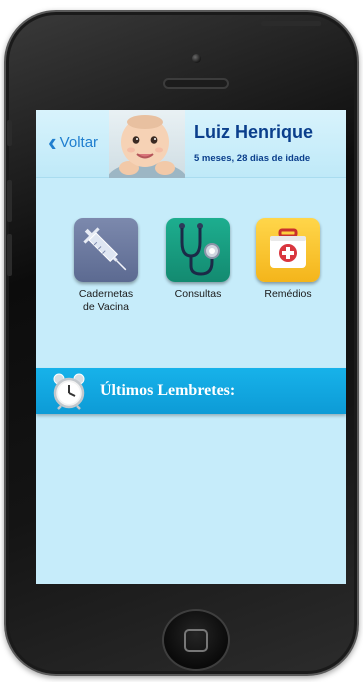 The width and height of the screenshot is (363, 682). I want to click on volume-down-button, so click(9, 255).